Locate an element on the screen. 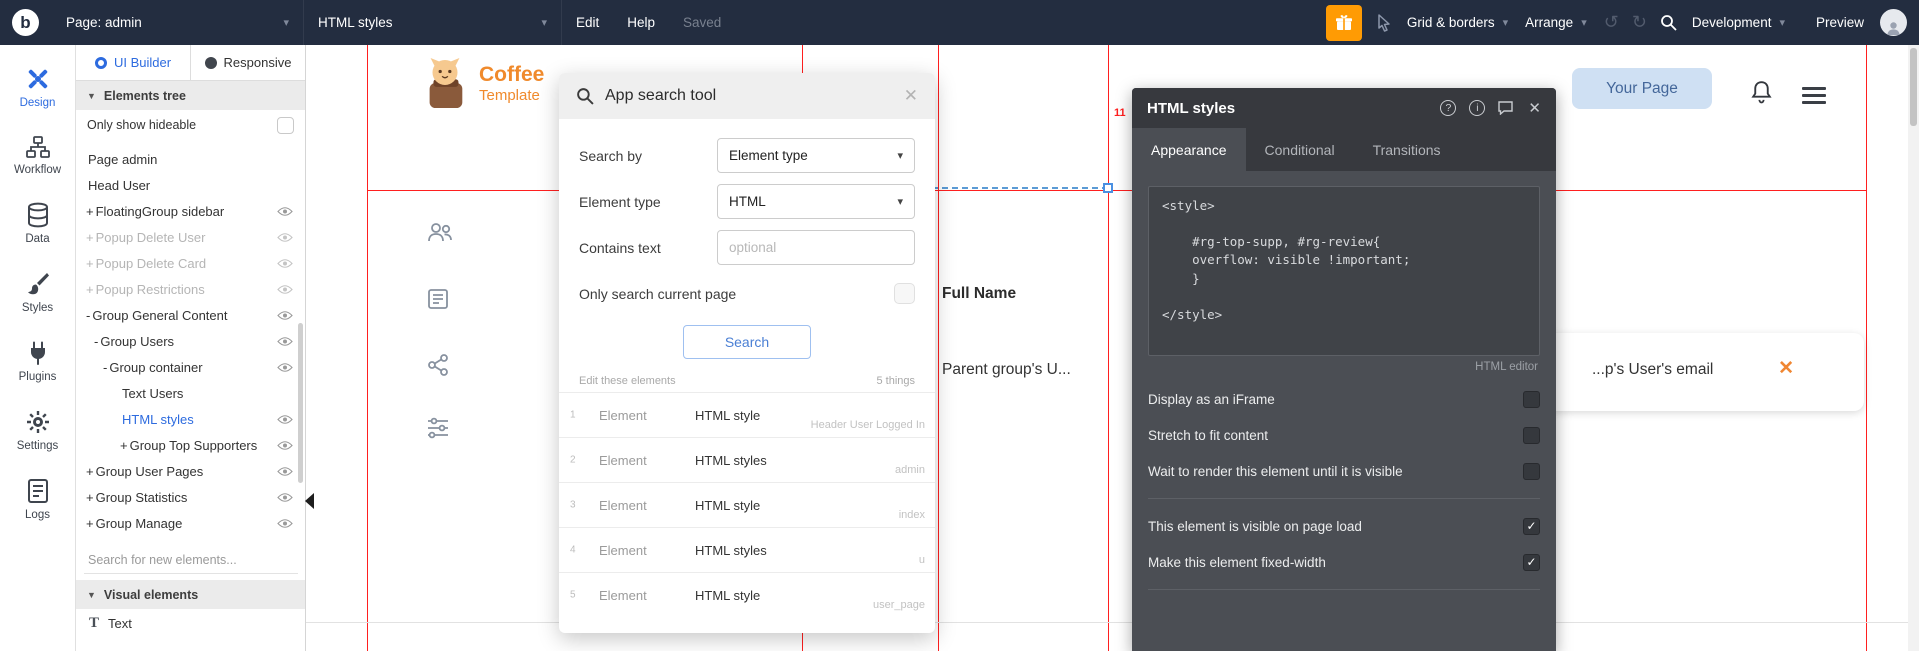 The width and height of the screenshot is (1919, 651). tab-ui-builder: UI Builder is located at coordinates (133, 62).